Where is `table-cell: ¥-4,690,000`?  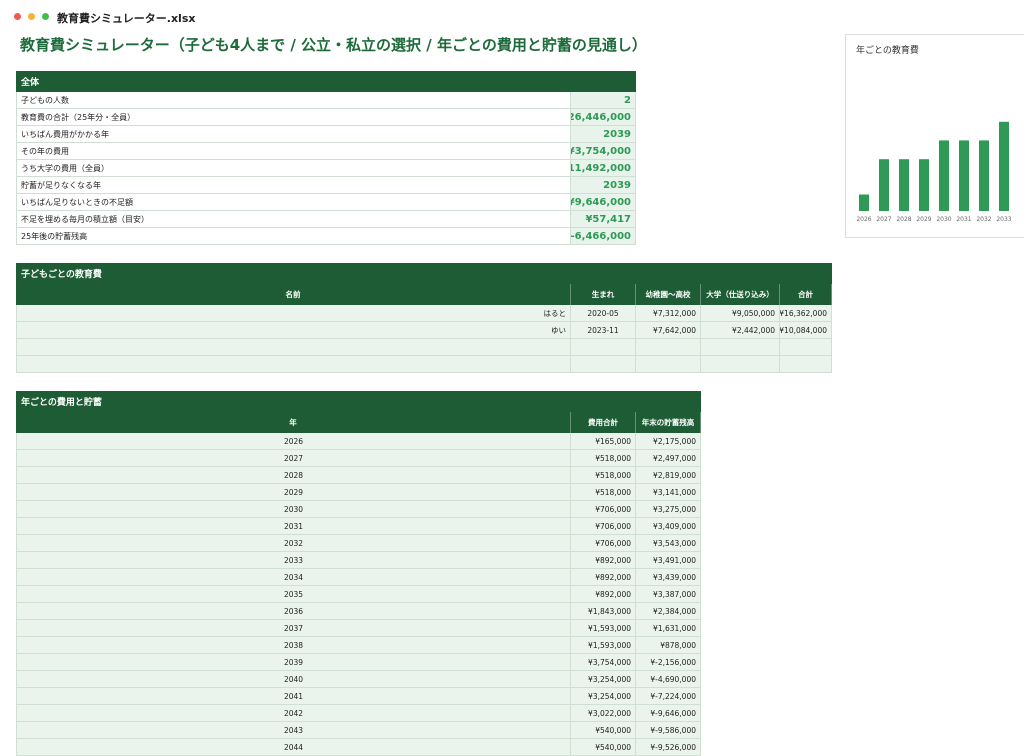
table-cell: ¥-4,690,000 is located at coordinates (668, 679).